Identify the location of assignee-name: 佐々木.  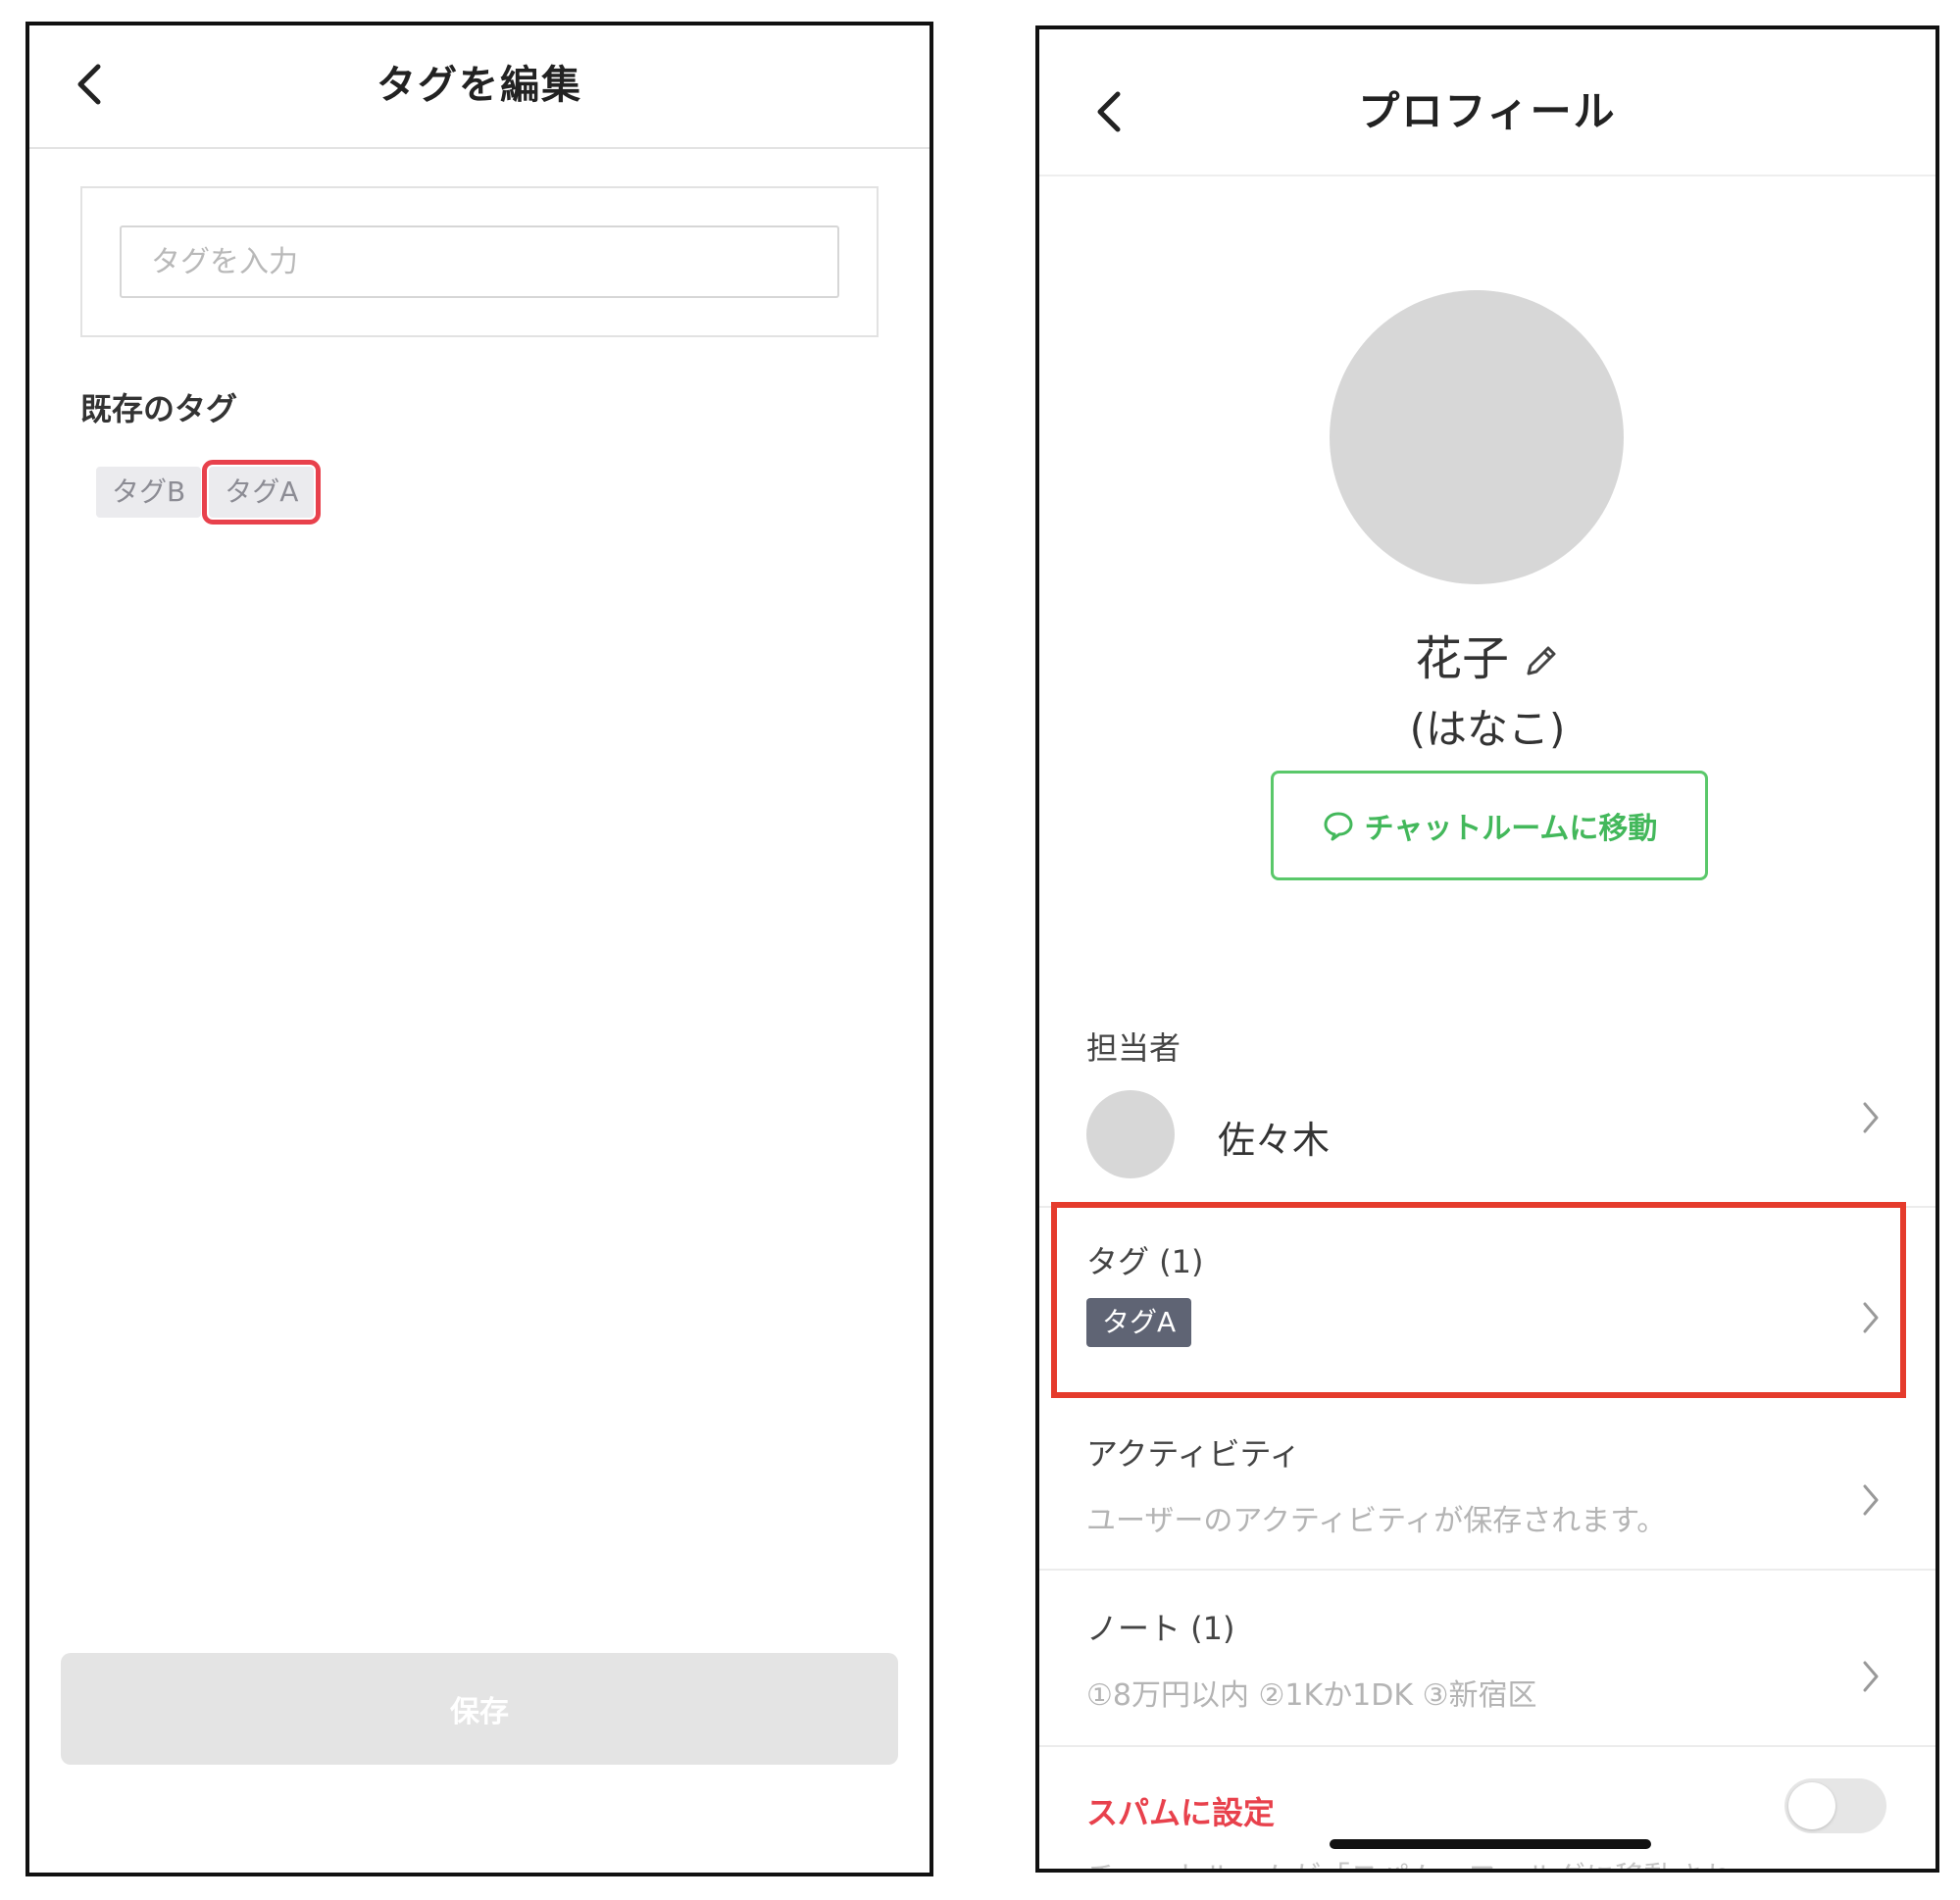
(1274, 1137).